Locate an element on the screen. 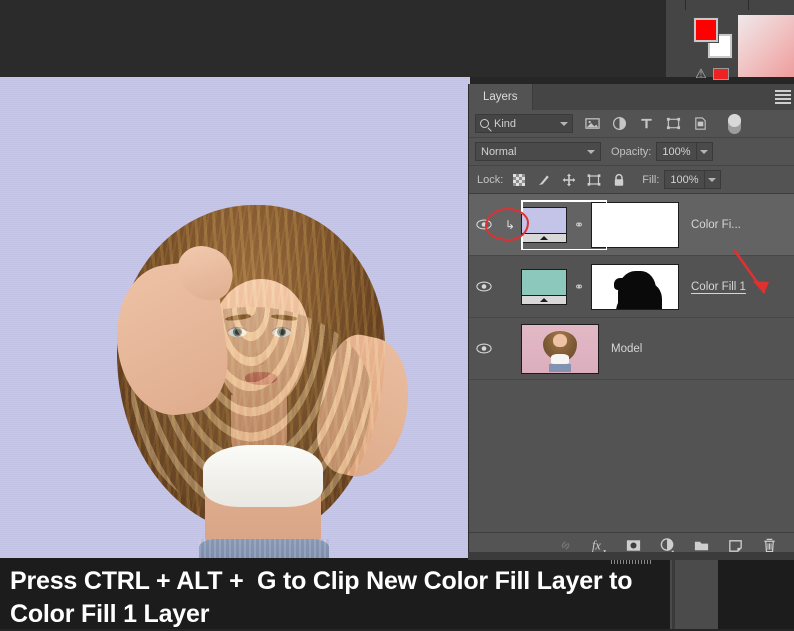  fill-label: Fill: is located at coordinates (651, 179).